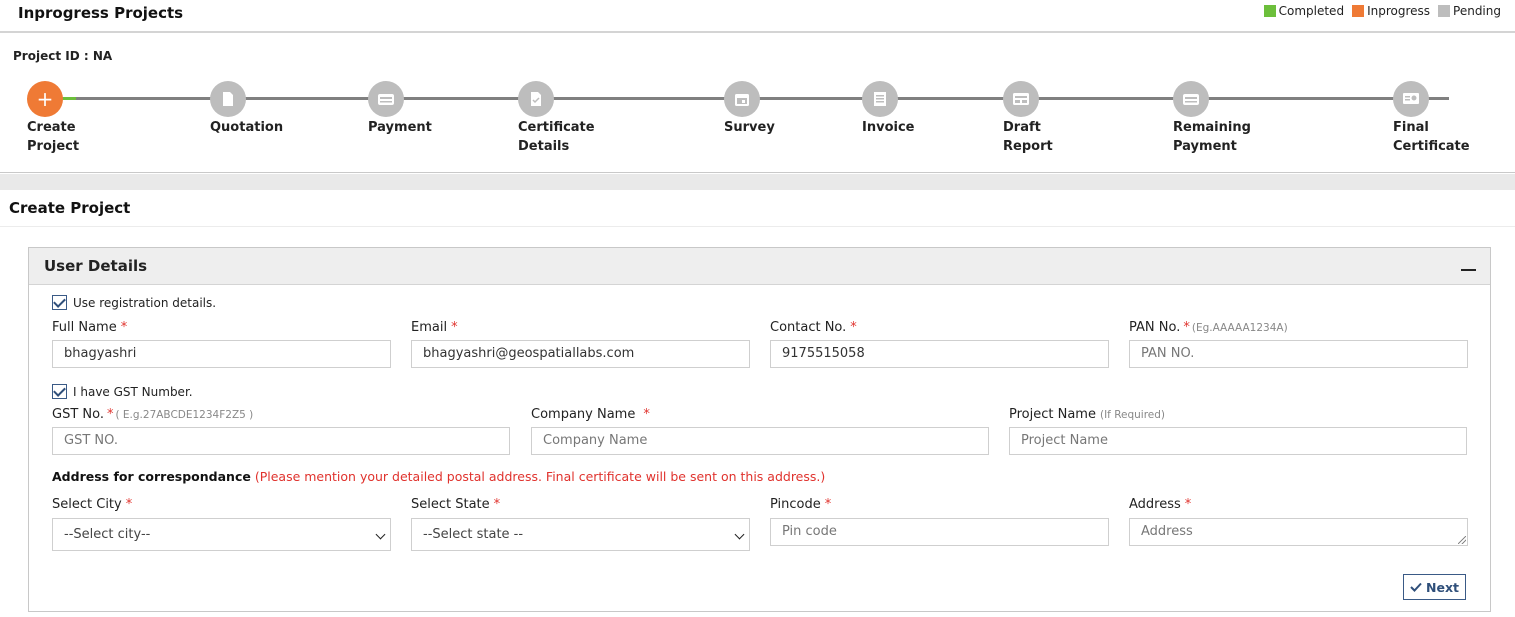 This screenshot has width=1515, height=617. Describe the element at coordinates (1298, 354) in the screenshot. I see `pan-input: PAN NO.` at that location.